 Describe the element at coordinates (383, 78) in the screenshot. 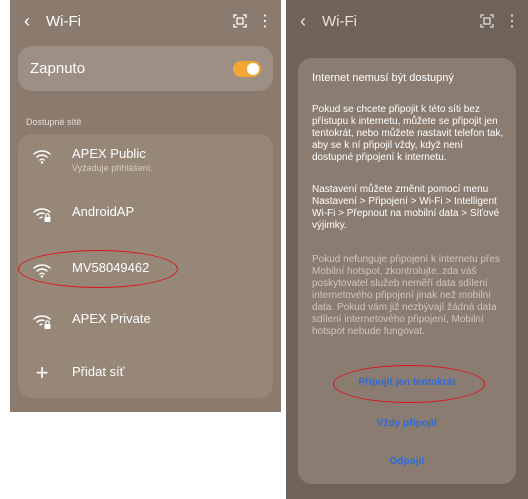

I see `dialog-title: Internet nemusí být dostupný` at that location.